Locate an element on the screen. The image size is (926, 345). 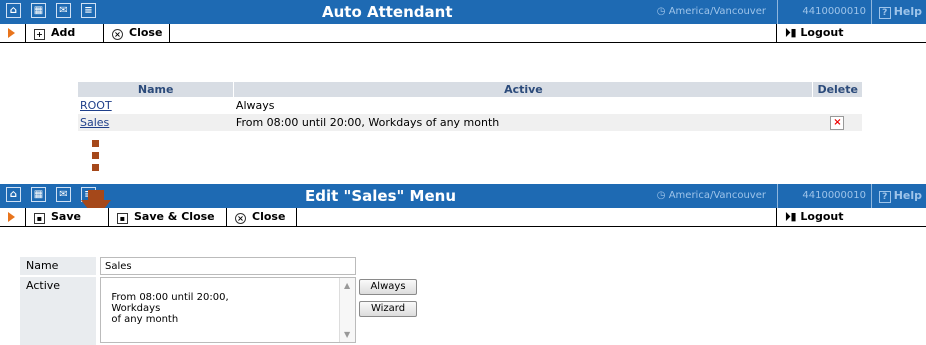
name-label: Name is located at coordinates (58, 266).